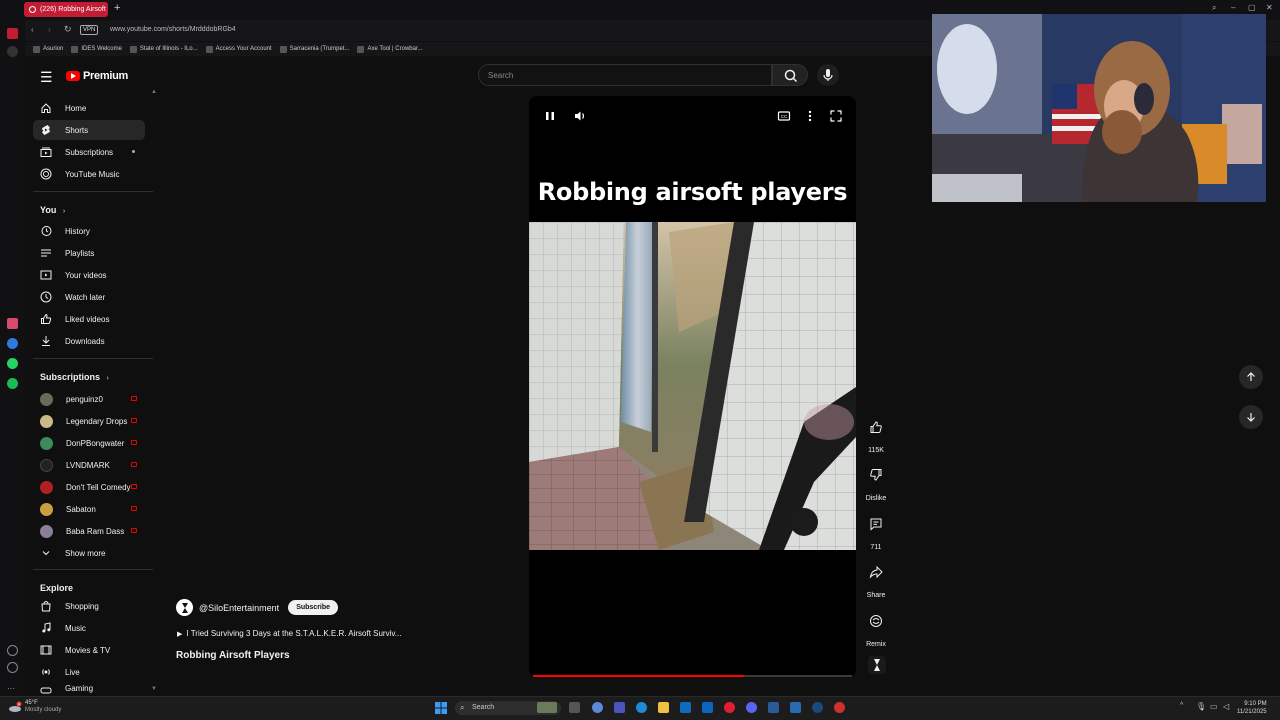 The height and width of the screenshot is (720, 1280). I want to click on discord-icon, so click(751, 707).